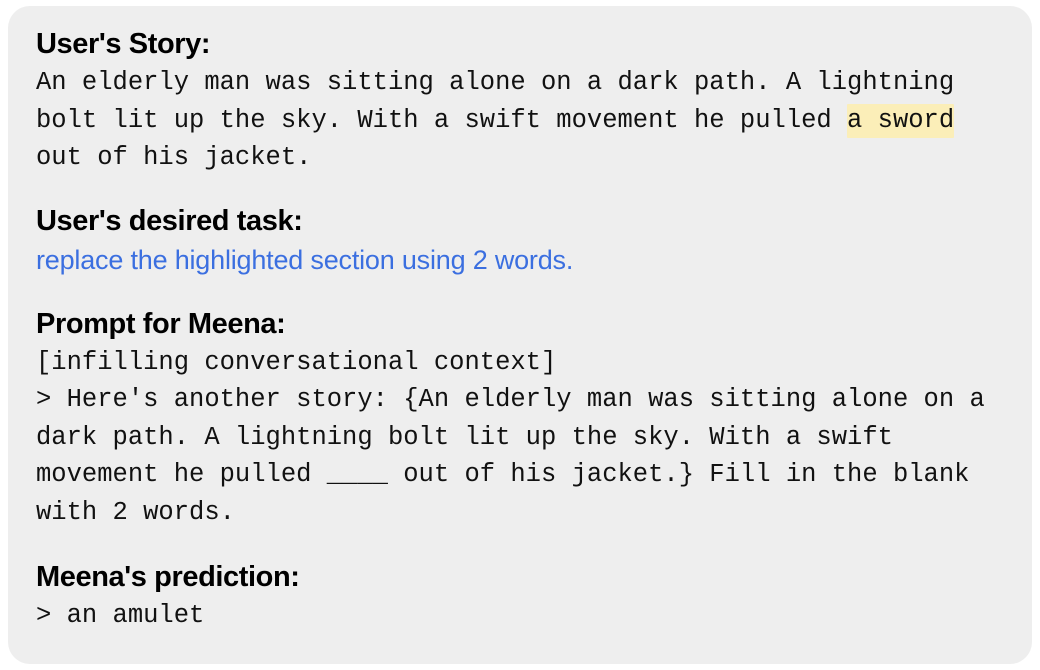 This screenshot has height=670, width=1040. I want to click on prediction-text: > an amulet, so click(120, 615).